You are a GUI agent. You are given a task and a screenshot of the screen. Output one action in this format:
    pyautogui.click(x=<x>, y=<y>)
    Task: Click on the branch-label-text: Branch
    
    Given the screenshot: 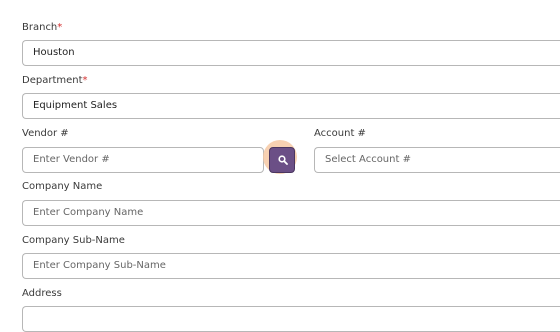 What is the action you would take?
    pyautogui.click(x=40, y=27)
    